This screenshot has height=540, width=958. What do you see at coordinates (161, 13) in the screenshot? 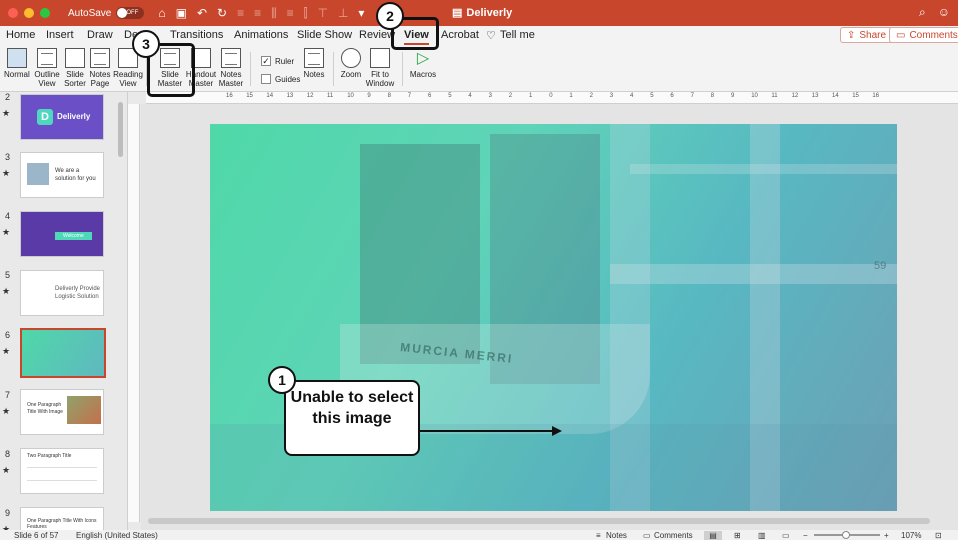
I see `home-icon: ⌂` at bounding box center [161, 13].